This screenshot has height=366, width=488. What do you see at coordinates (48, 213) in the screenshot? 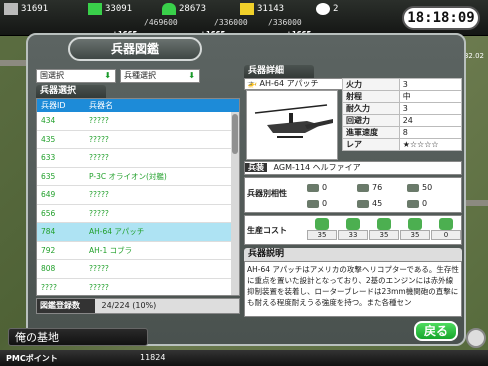
I see `item-id: 656` at bounding box center [48, 213].